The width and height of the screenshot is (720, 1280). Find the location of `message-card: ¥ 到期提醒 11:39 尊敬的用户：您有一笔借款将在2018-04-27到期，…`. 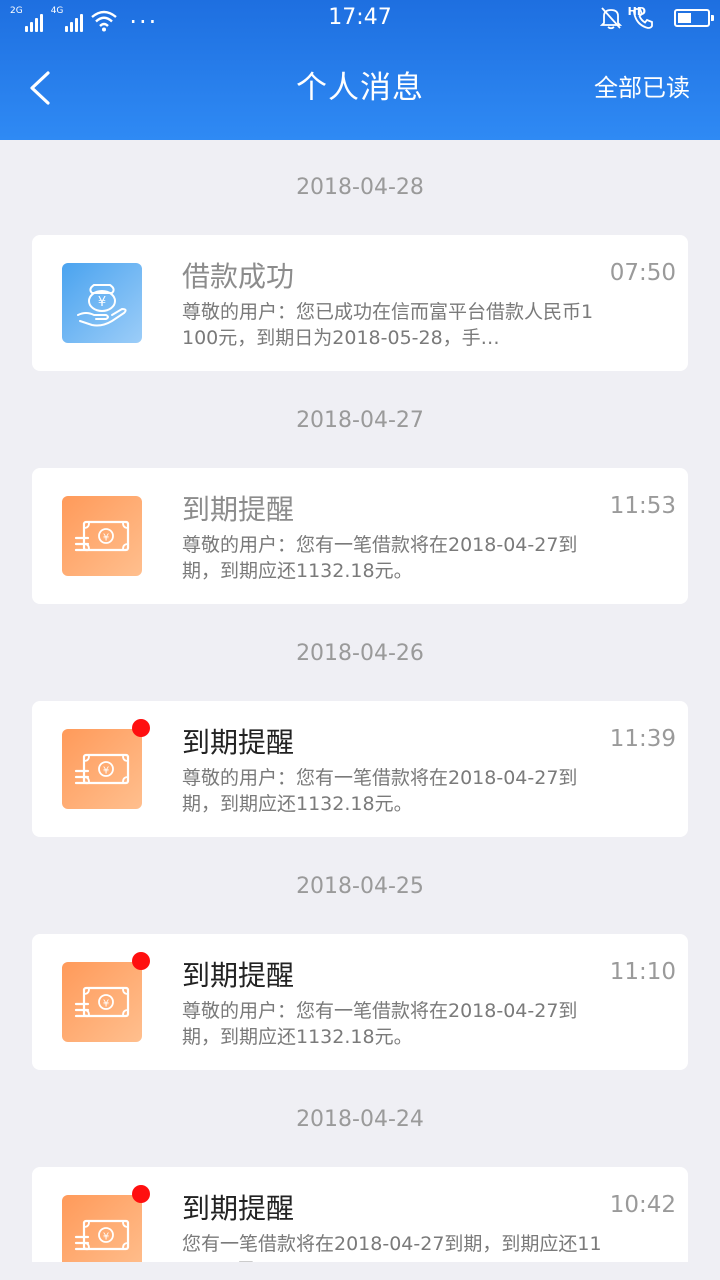

message-card: ¥ 到期提醒 11:39 尊敬的用户：您有一笔借款将在2018-04-27到期，… is located at coordinates (360, 769).